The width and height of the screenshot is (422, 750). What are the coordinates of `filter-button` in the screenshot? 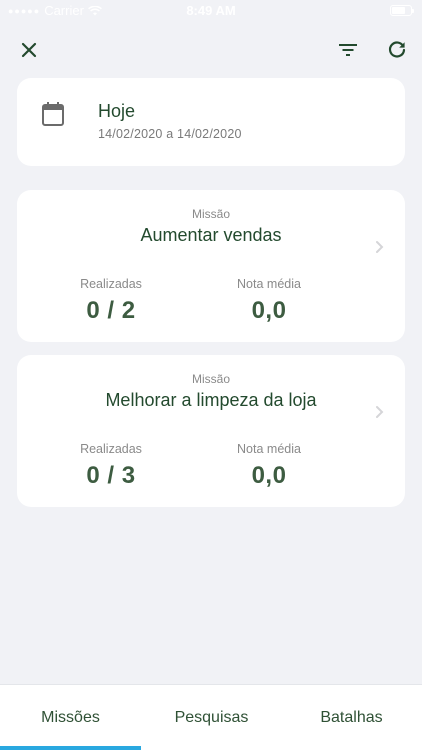 It's located at (348, 50).